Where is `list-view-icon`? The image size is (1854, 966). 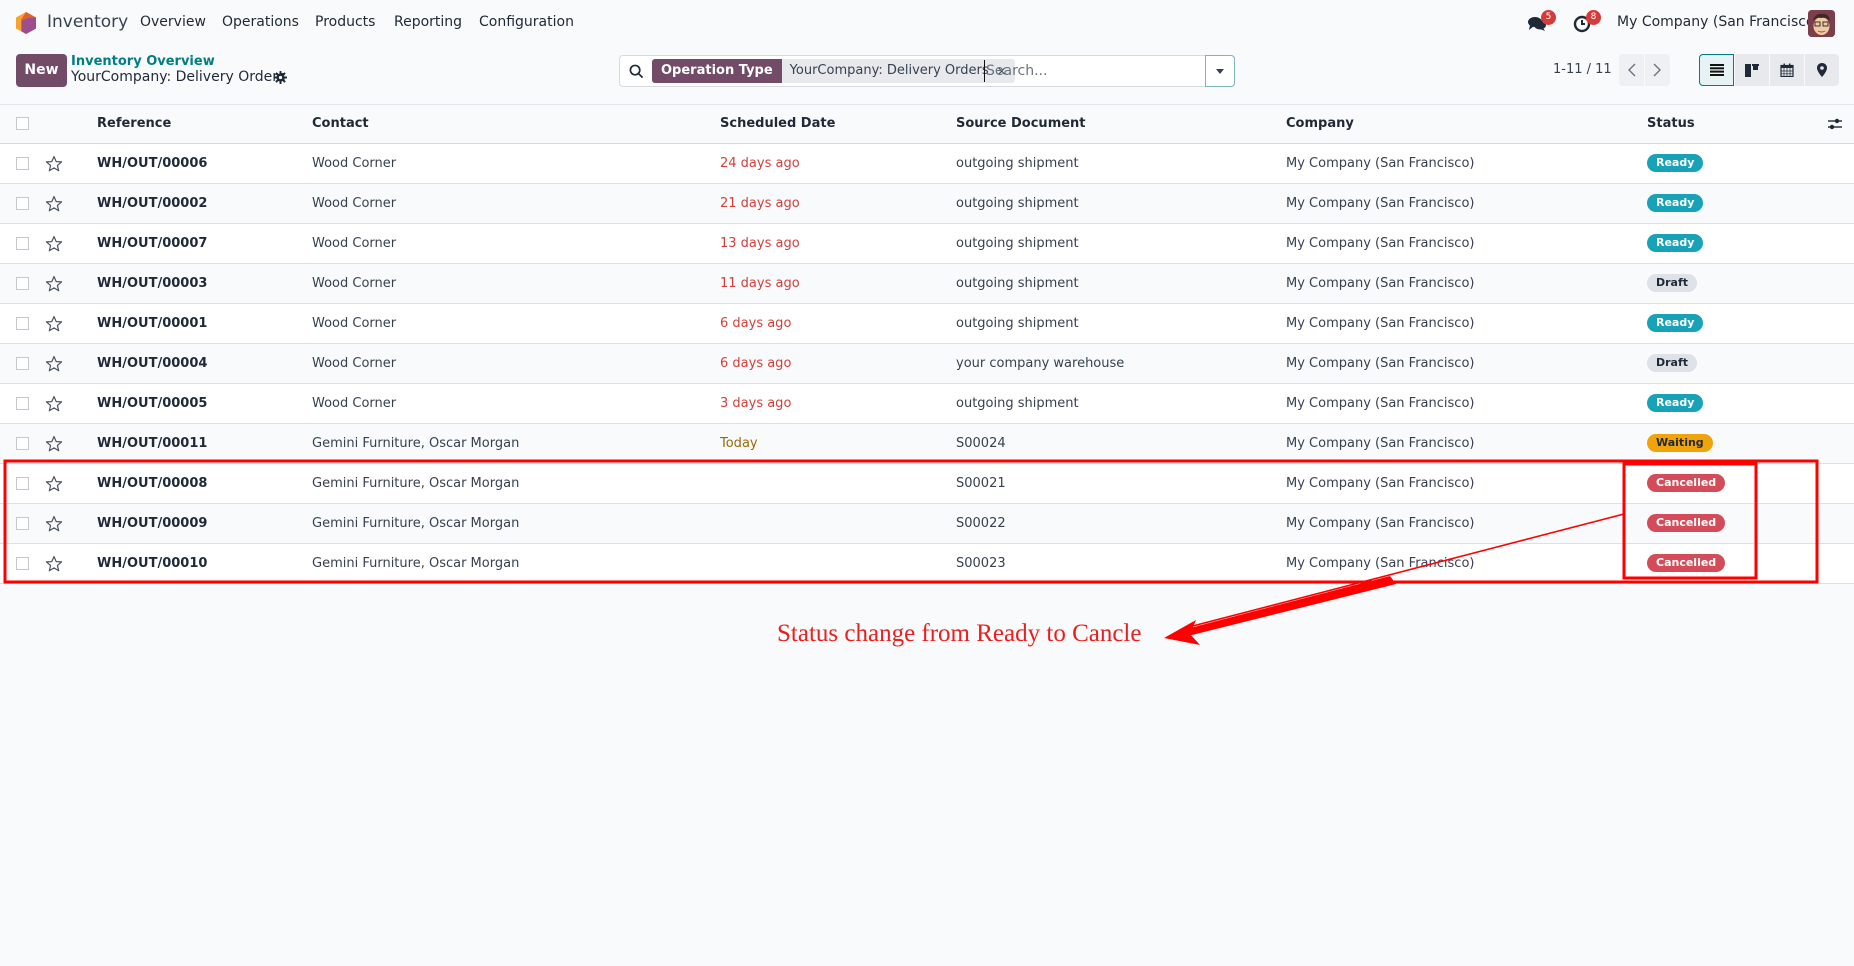
list-view-icon is located at coordinates (1716, 70).